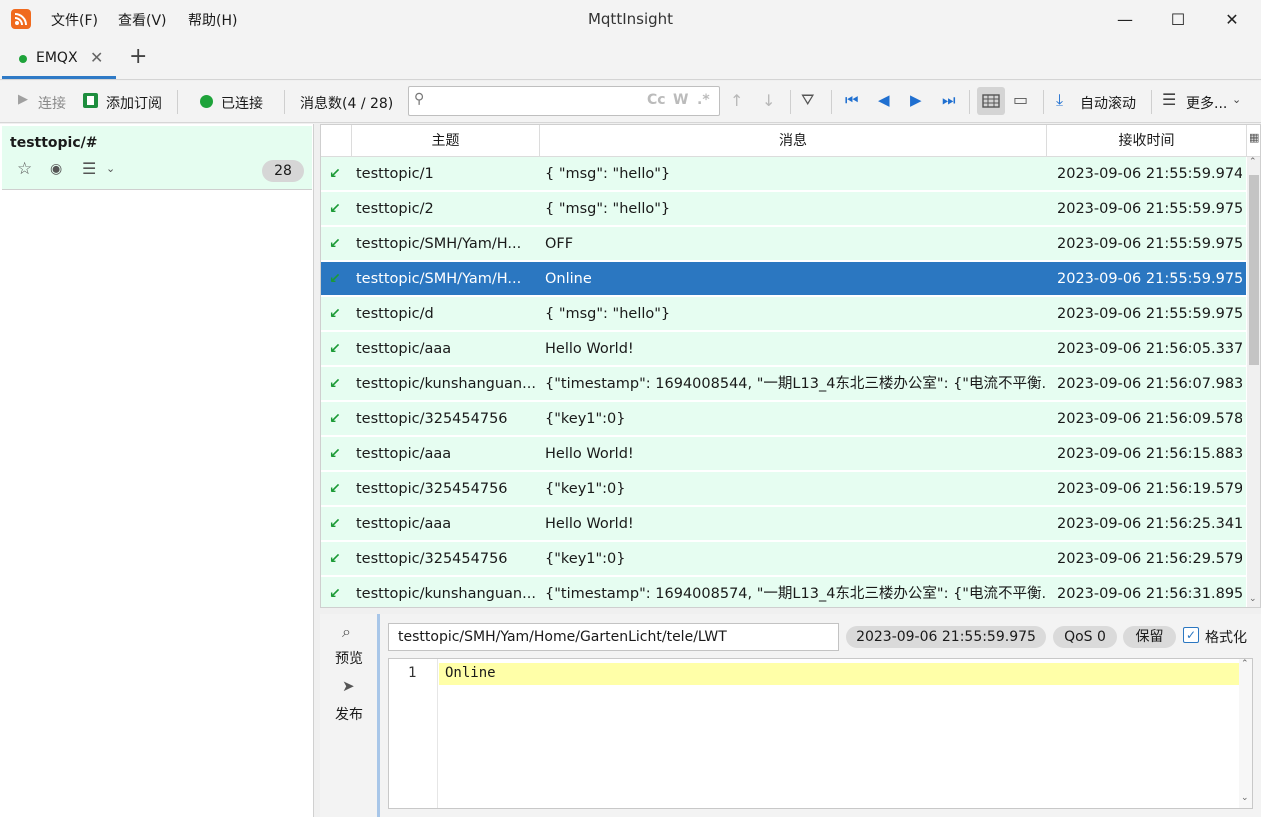  I want to click on tab-label: EMQX, so click(57, 58).